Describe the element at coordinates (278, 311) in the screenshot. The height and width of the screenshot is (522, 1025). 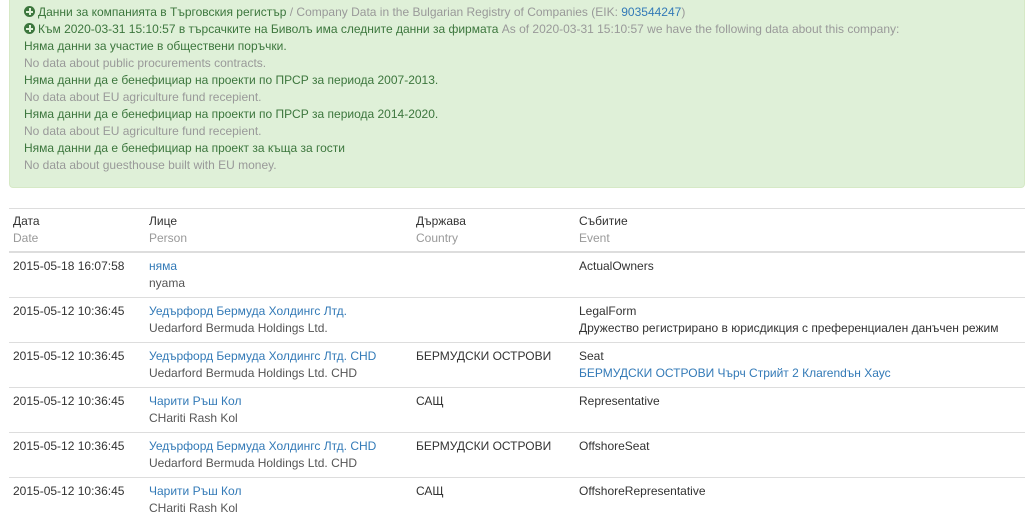
I see `person-link: Уедърфорд Бермуда Холдингс Лтд.` at that location.